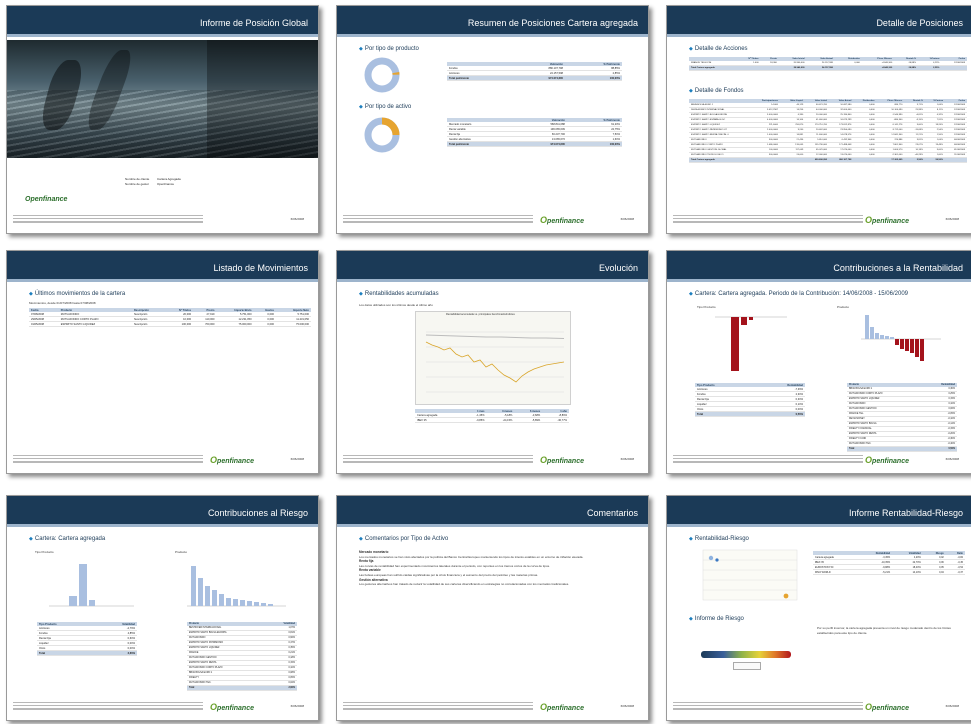 This screenshot has height=724, width=971. I want to click on page-header: Listado de Movimientos, so click(162, 266).